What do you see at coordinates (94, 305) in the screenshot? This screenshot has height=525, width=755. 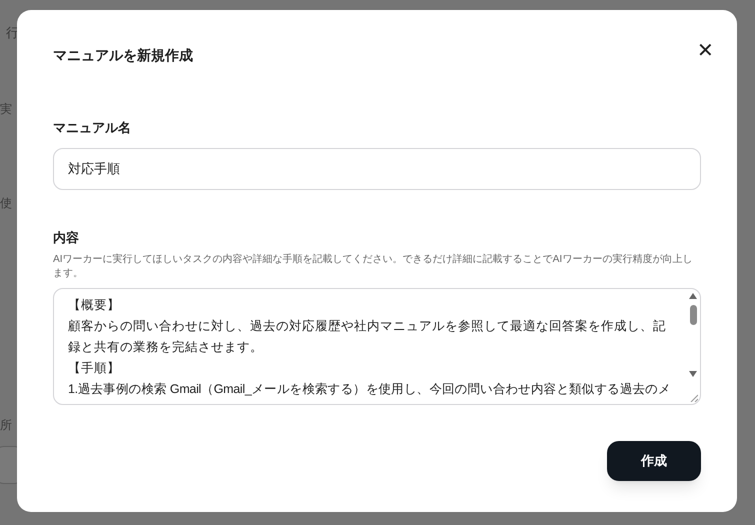 I see `textarea-line: 【概要】` at bounding box center [94, 305].